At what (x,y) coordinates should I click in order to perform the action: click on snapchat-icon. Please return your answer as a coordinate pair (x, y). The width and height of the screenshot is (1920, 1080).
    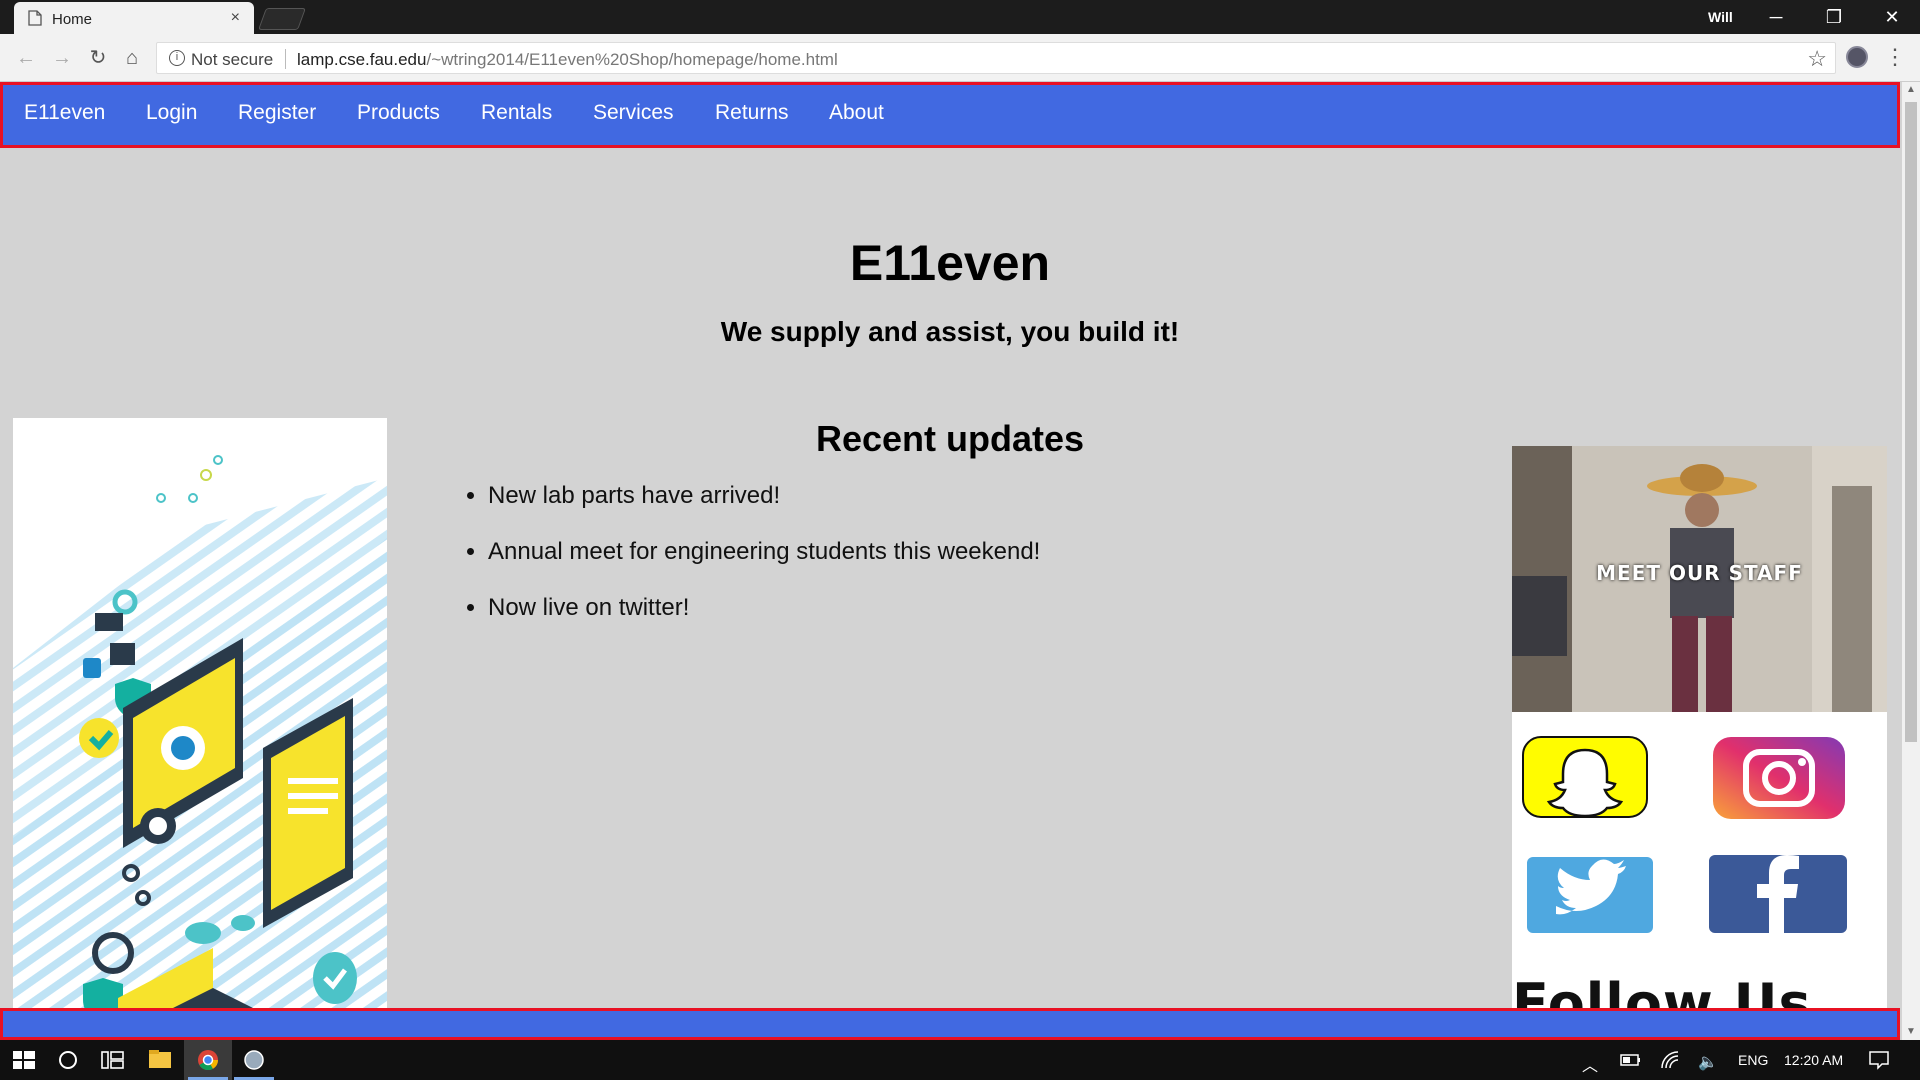
    Looking at the image, I should click on (1585, 777).